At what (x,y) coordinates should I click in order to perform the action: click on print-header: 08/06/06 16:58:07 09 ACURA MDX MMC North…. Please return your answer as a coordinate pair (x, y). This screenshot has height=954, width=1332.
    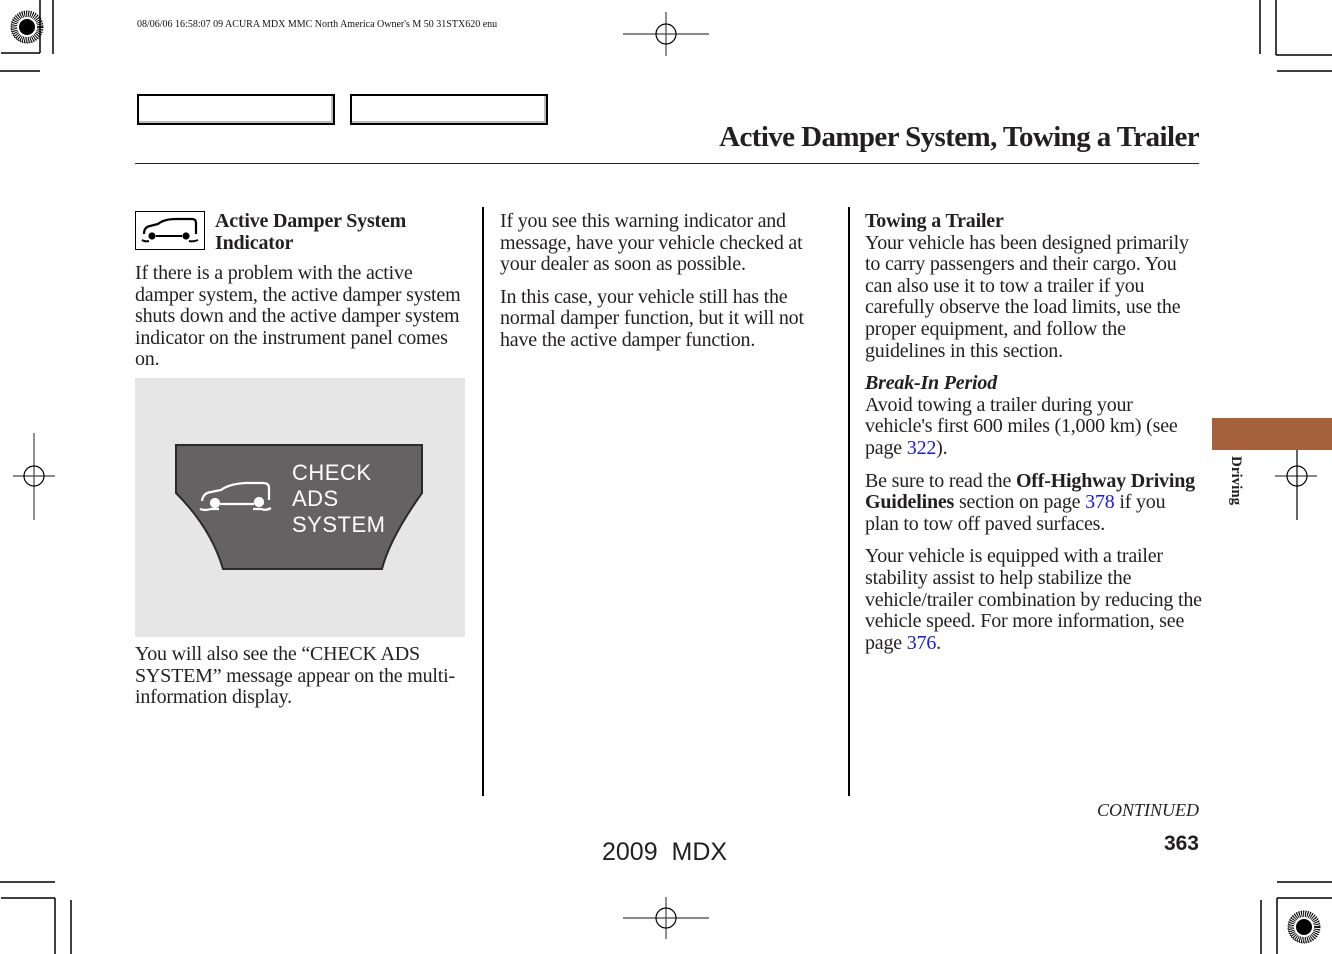
    Looking at the image, I should click on (317, 24).